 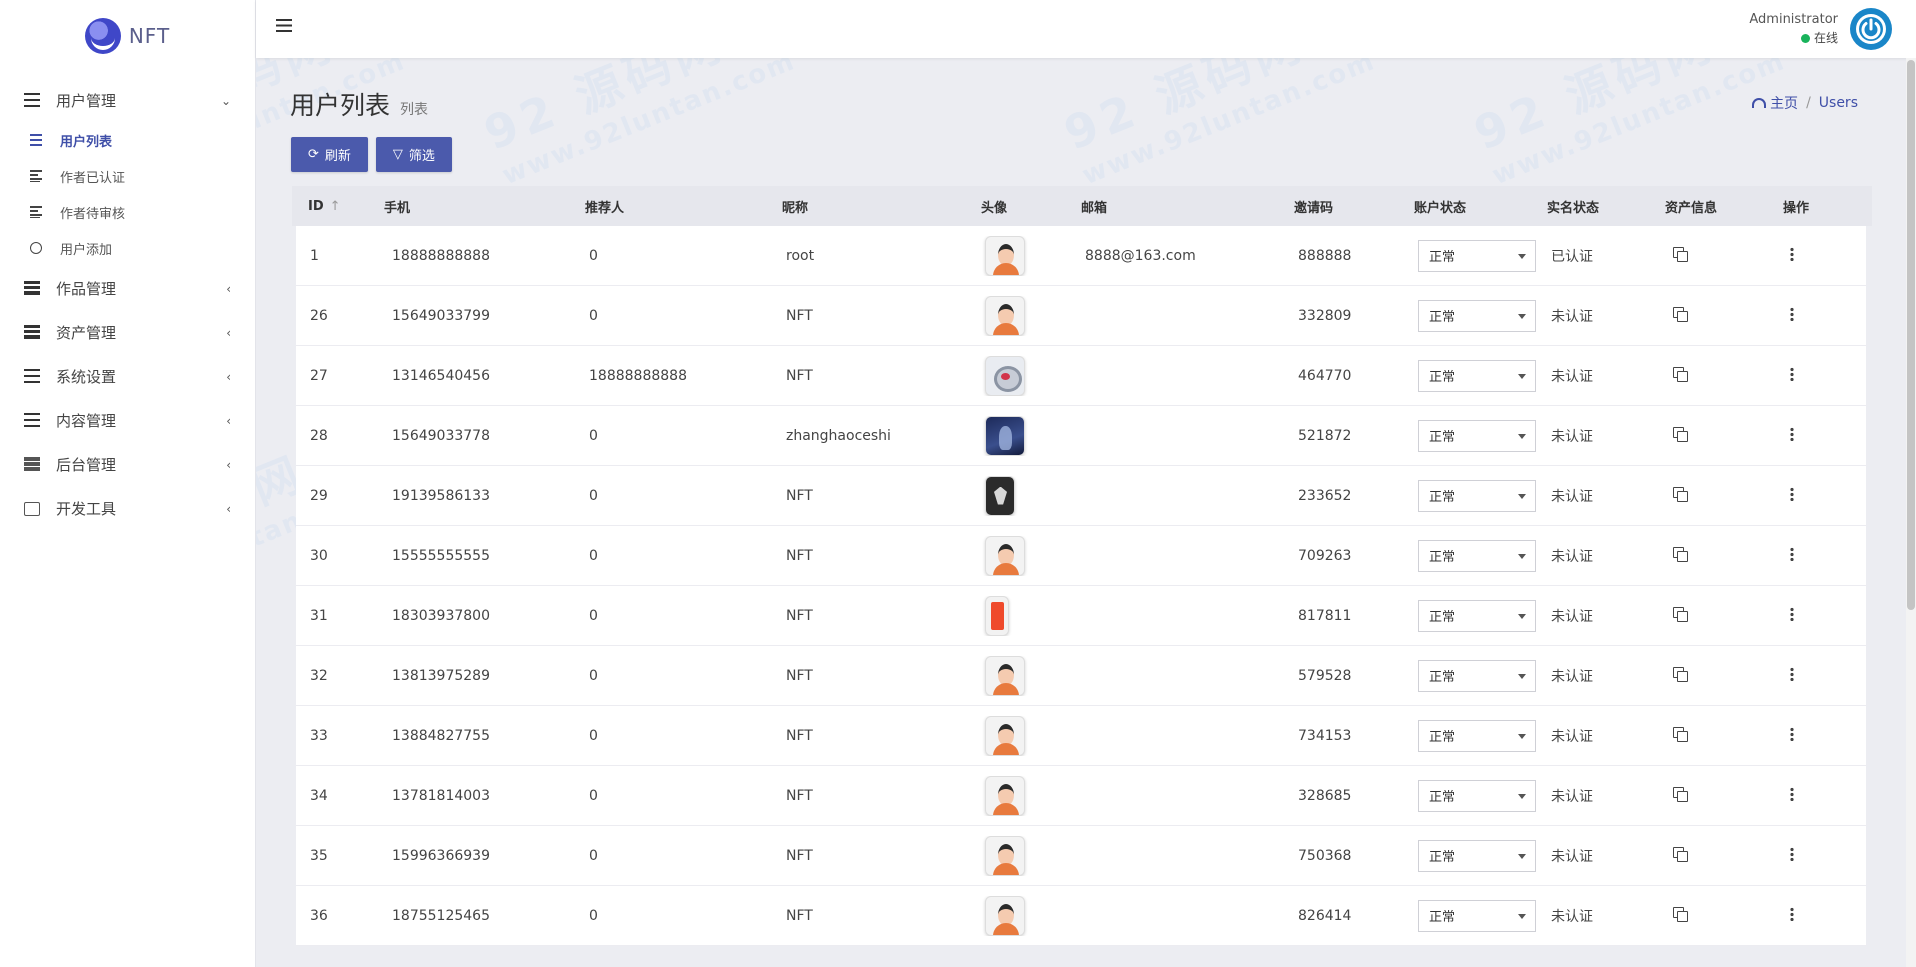 I want to click on sidebar-item-backend: 后台管理 ‹, so click(x=127, y=464).